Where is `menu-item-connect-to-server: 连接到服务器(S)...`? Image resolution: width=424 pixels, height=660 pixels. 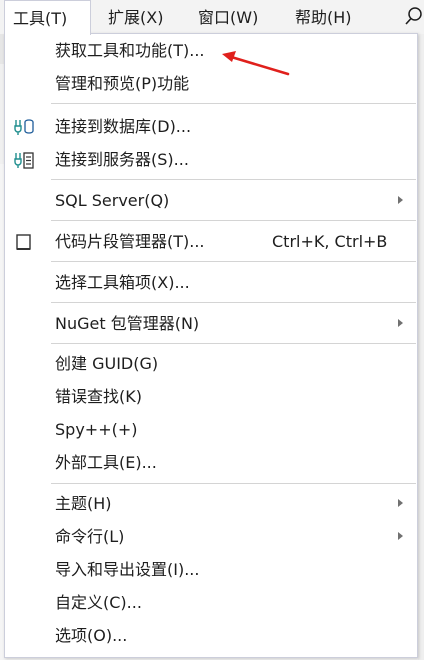
menu-item-connect-to-server: 连接到服务器(S)... is located at coordinates (211, 159).